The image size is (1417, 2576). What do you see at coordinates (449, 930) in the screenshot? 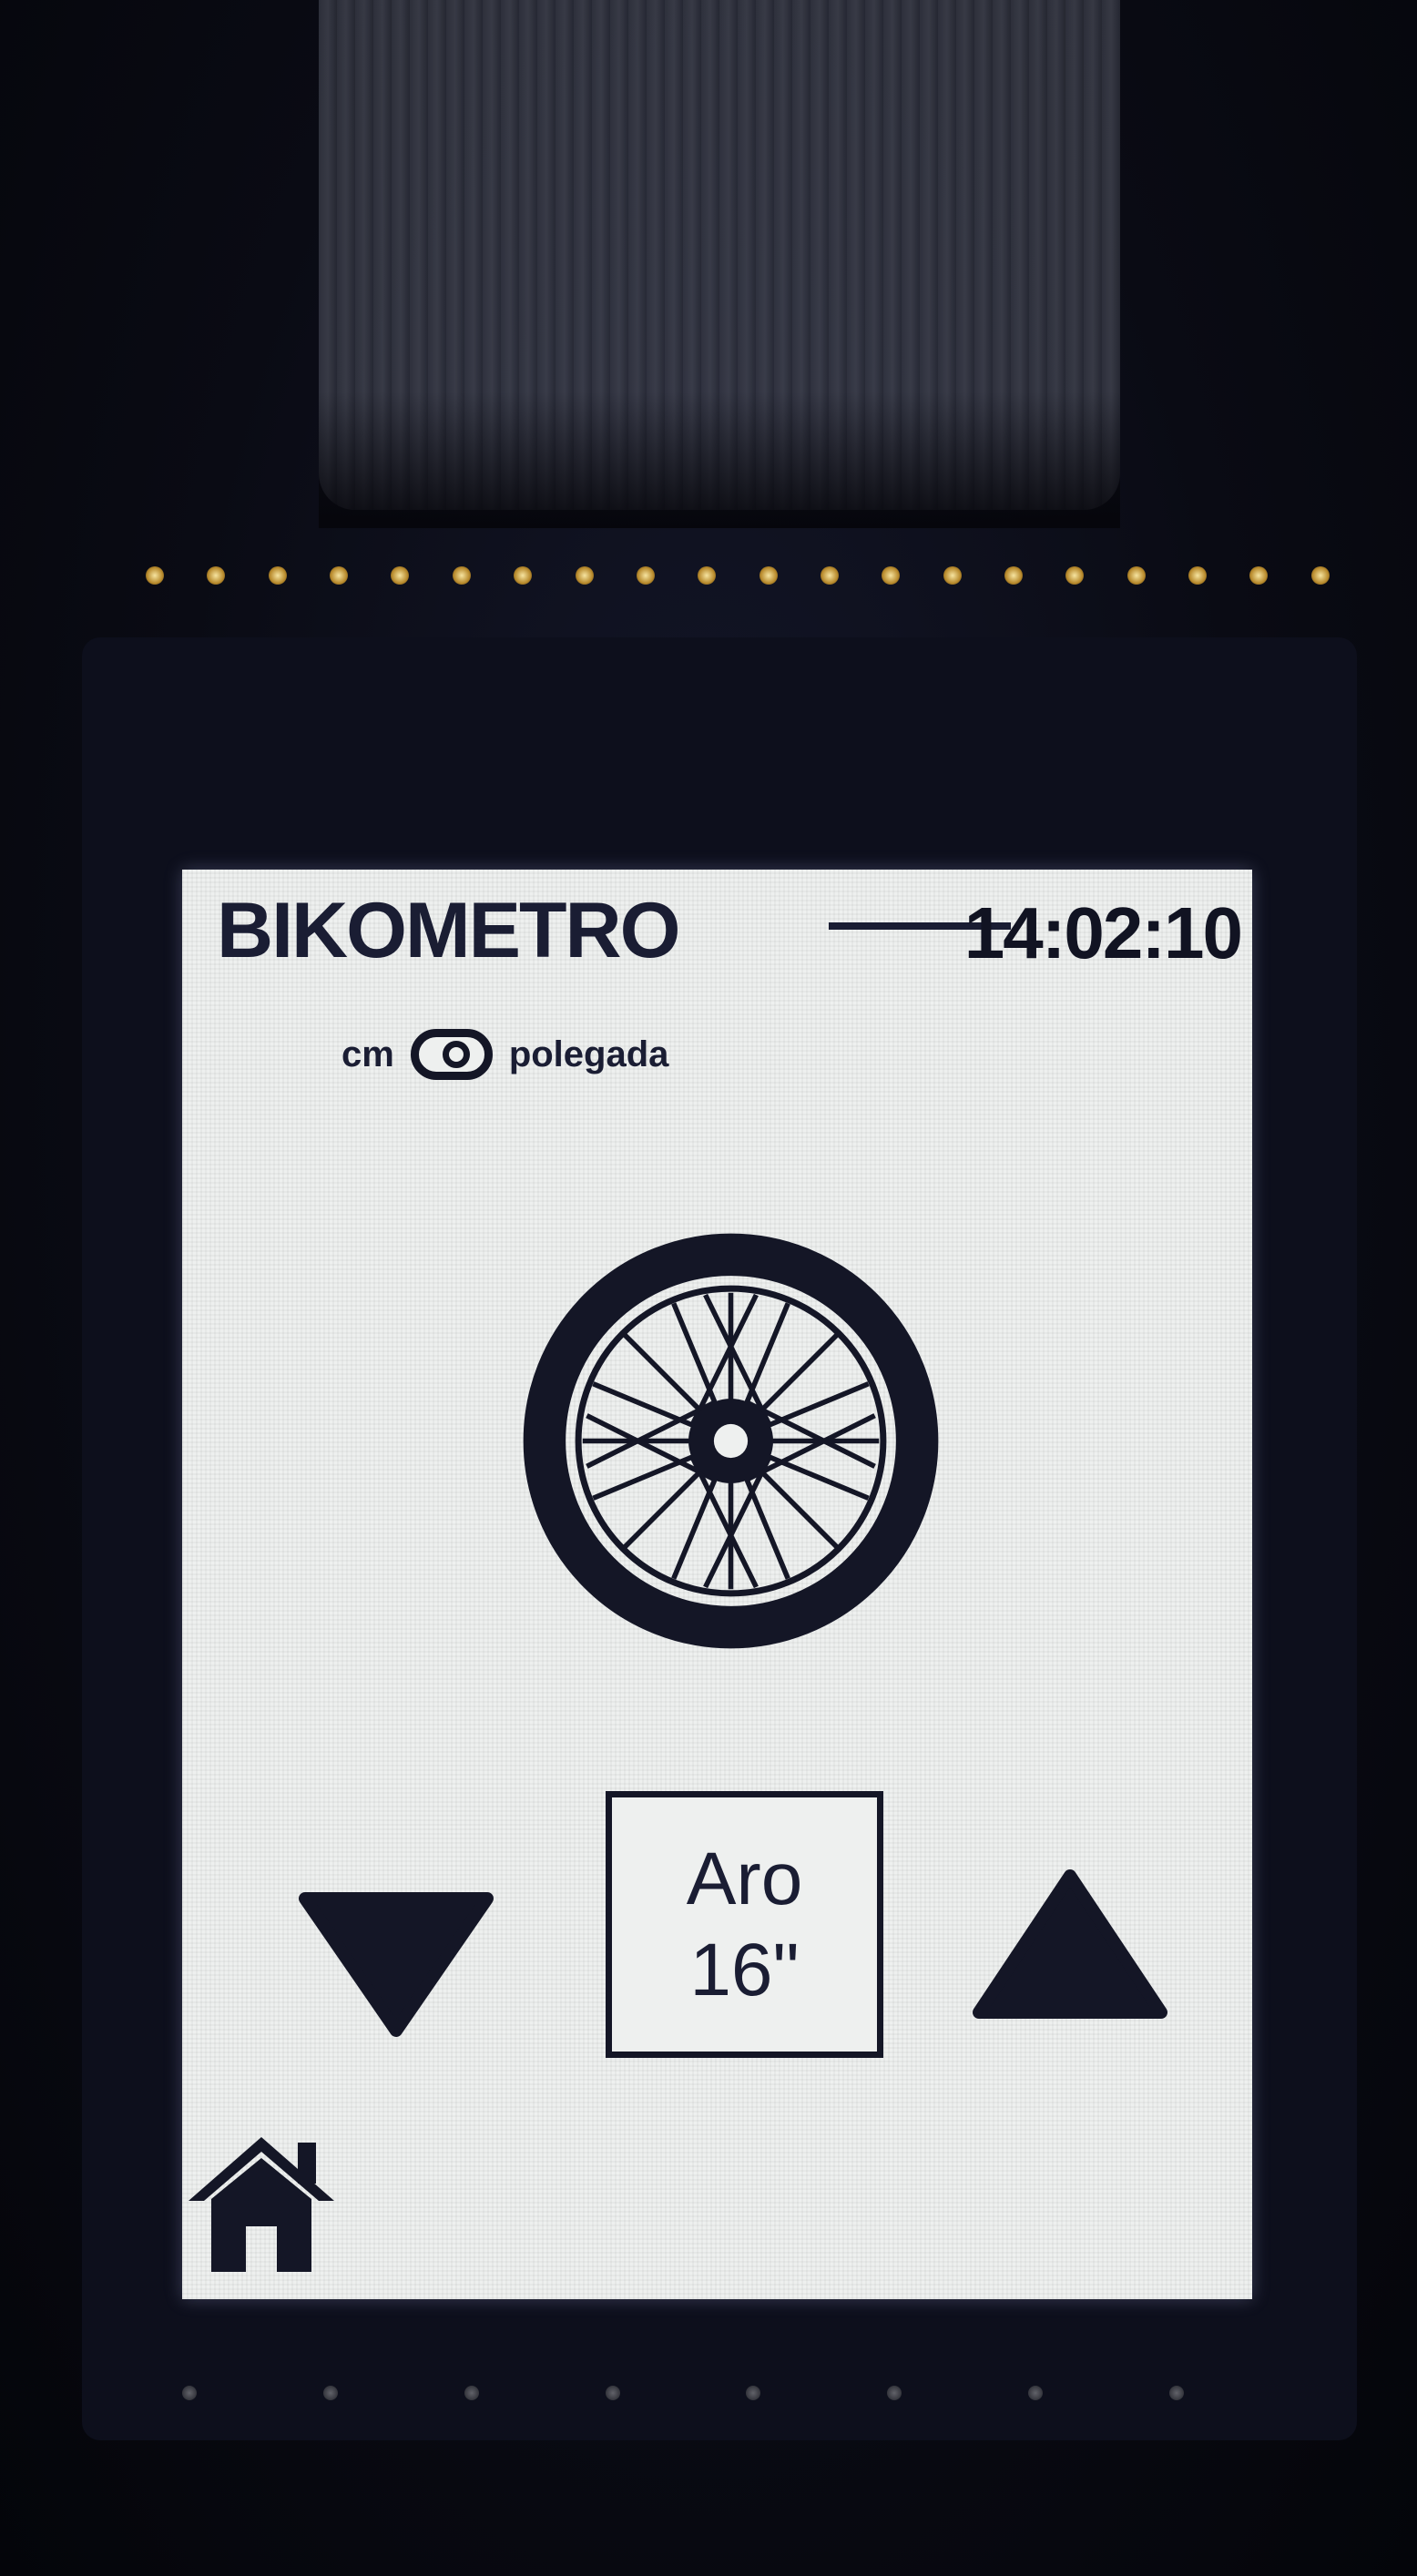
I see `app-title: BIKOMETRO` at bounding box center [449, 930].